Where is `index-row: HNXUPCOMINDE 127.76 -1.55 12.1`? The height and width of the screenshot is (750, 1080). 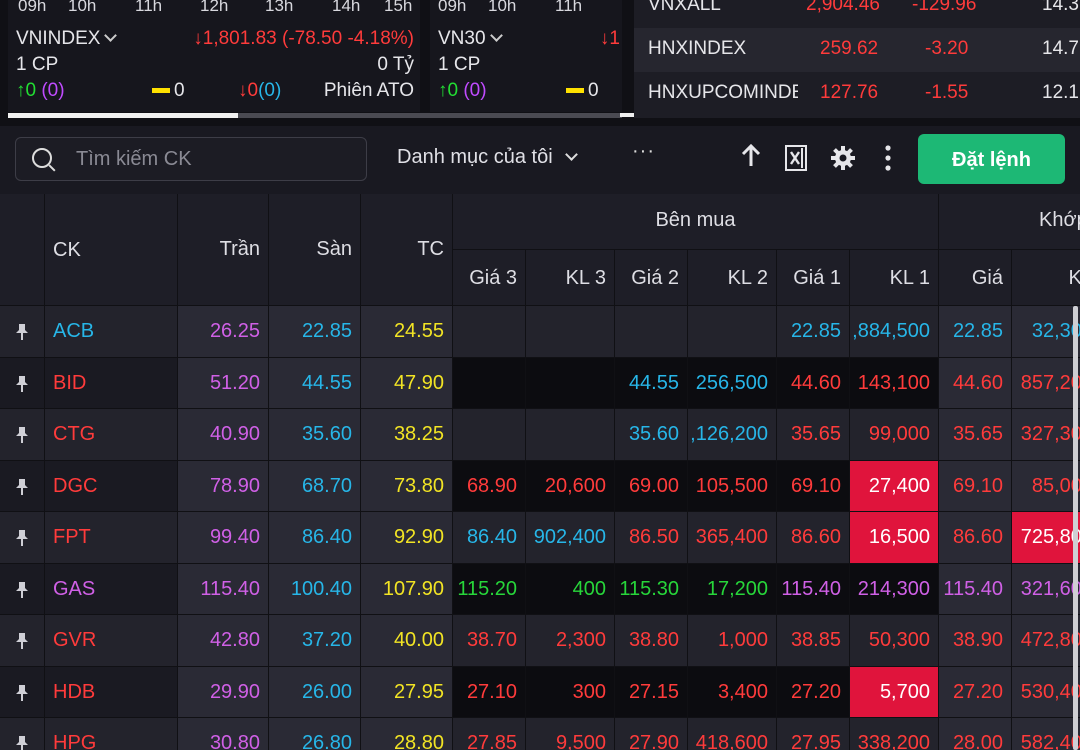 index-row: HNXUPCOMINDE 127.76 -1.55 12.1 is located at coordinates (857, 94).